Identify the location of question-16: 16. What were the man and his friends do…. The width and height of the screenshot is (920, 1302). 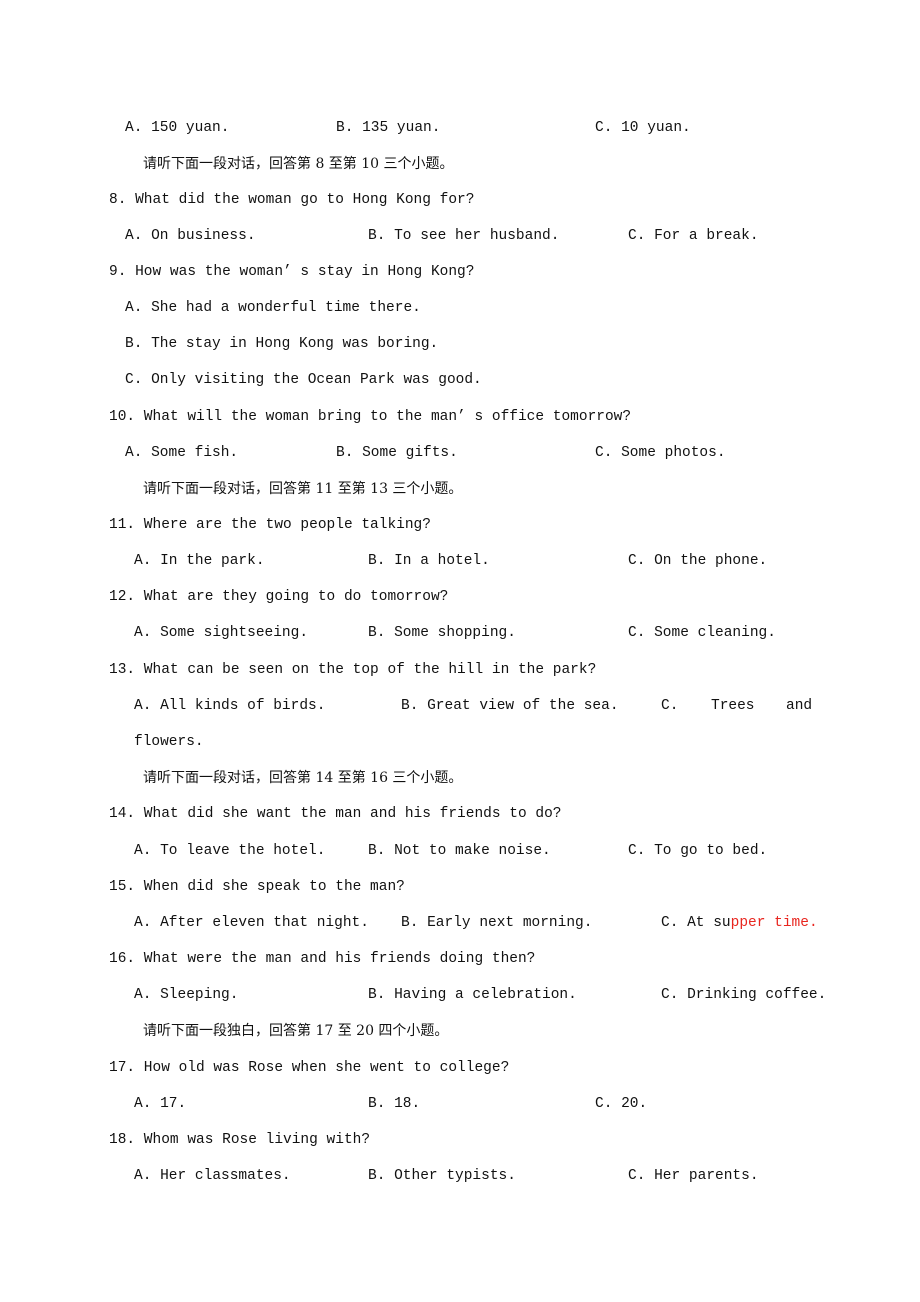
(322, 959).